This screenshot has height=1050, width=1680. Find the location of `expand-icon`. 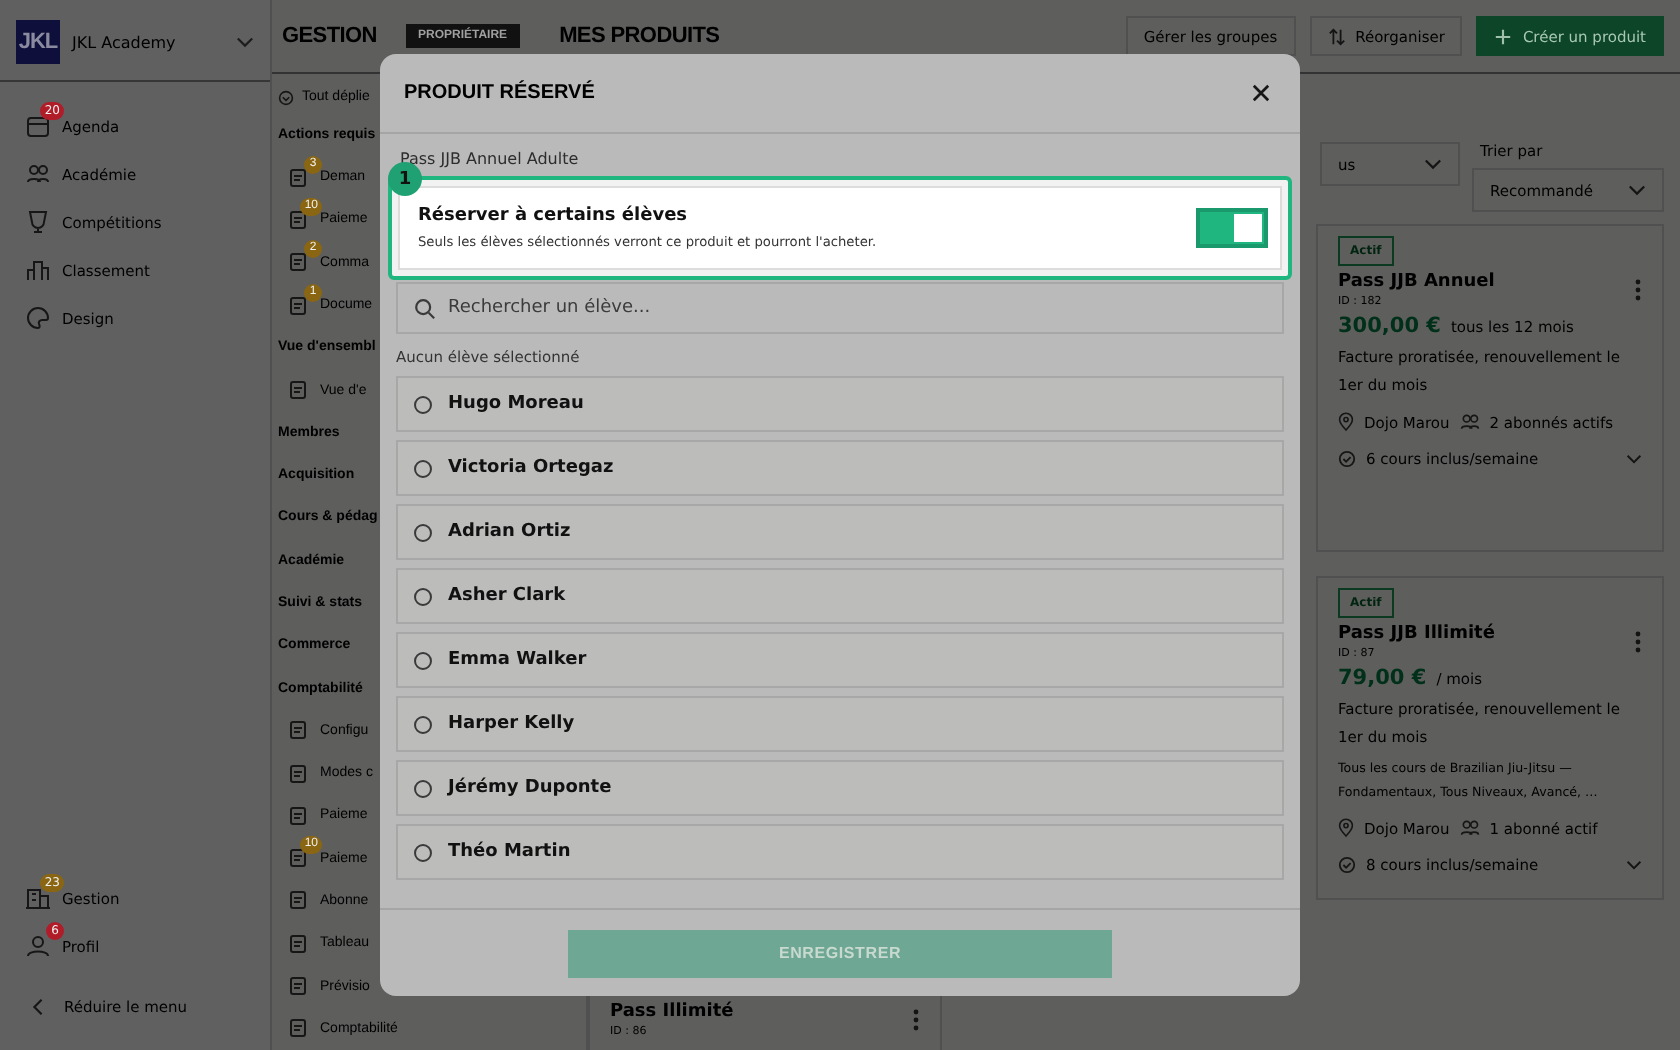

expand-icon is located at coordinates (286, 97).